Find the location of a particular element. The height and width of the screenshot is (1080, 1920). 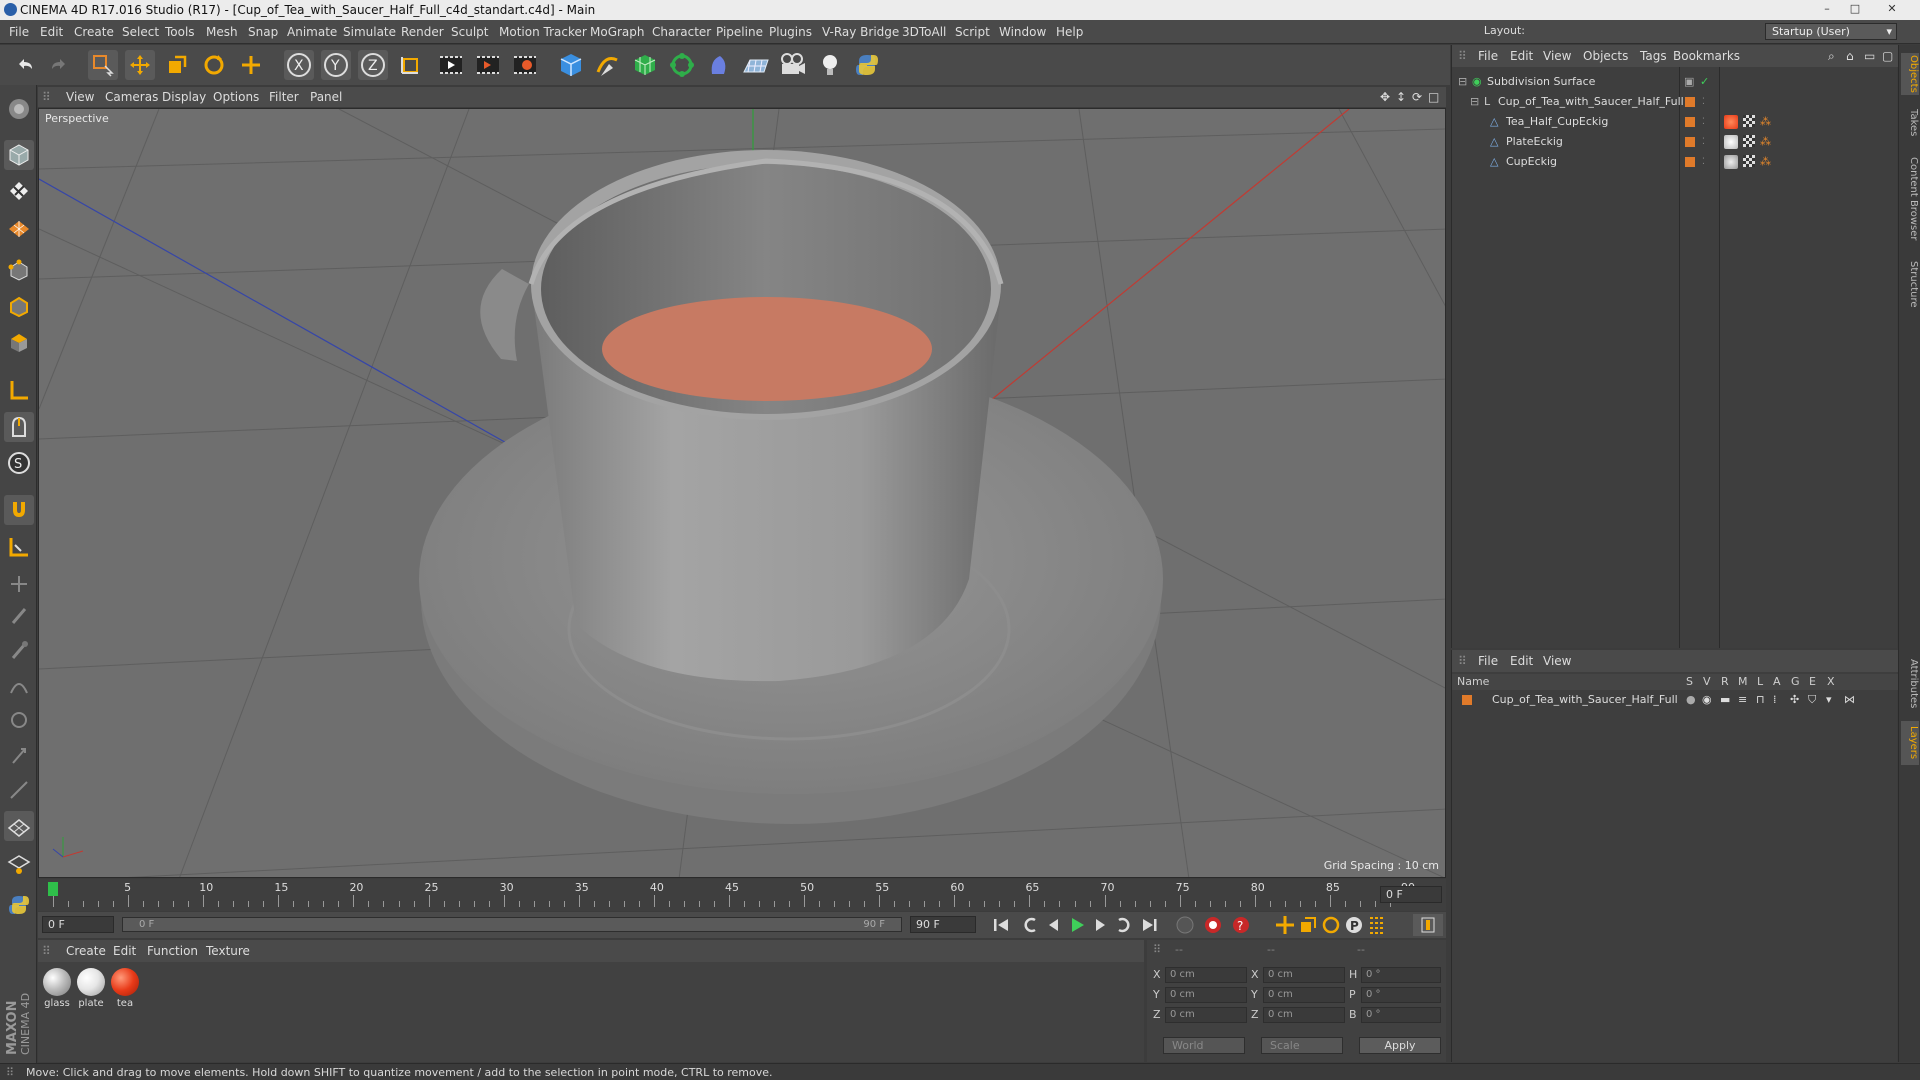

key-parameter-icon: P is located at coordinates (1354, 925).